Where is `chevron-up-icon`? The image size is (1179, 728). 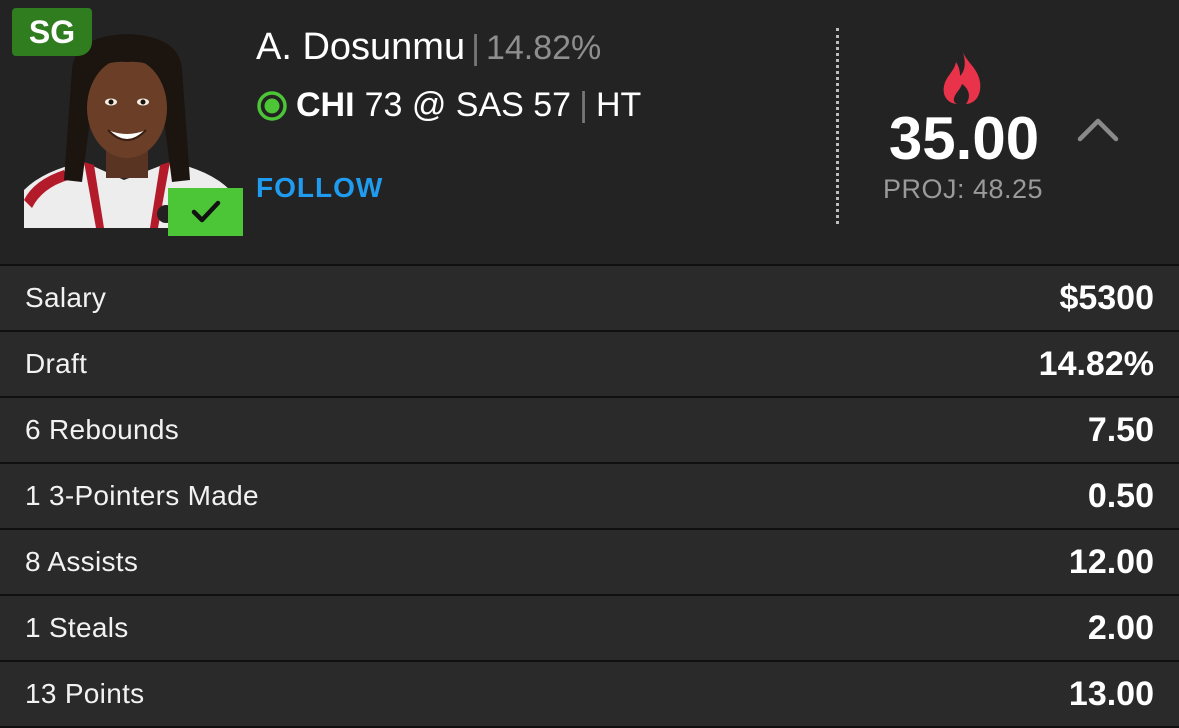
chevron-up-icon is located at coordinates (1098, 129).